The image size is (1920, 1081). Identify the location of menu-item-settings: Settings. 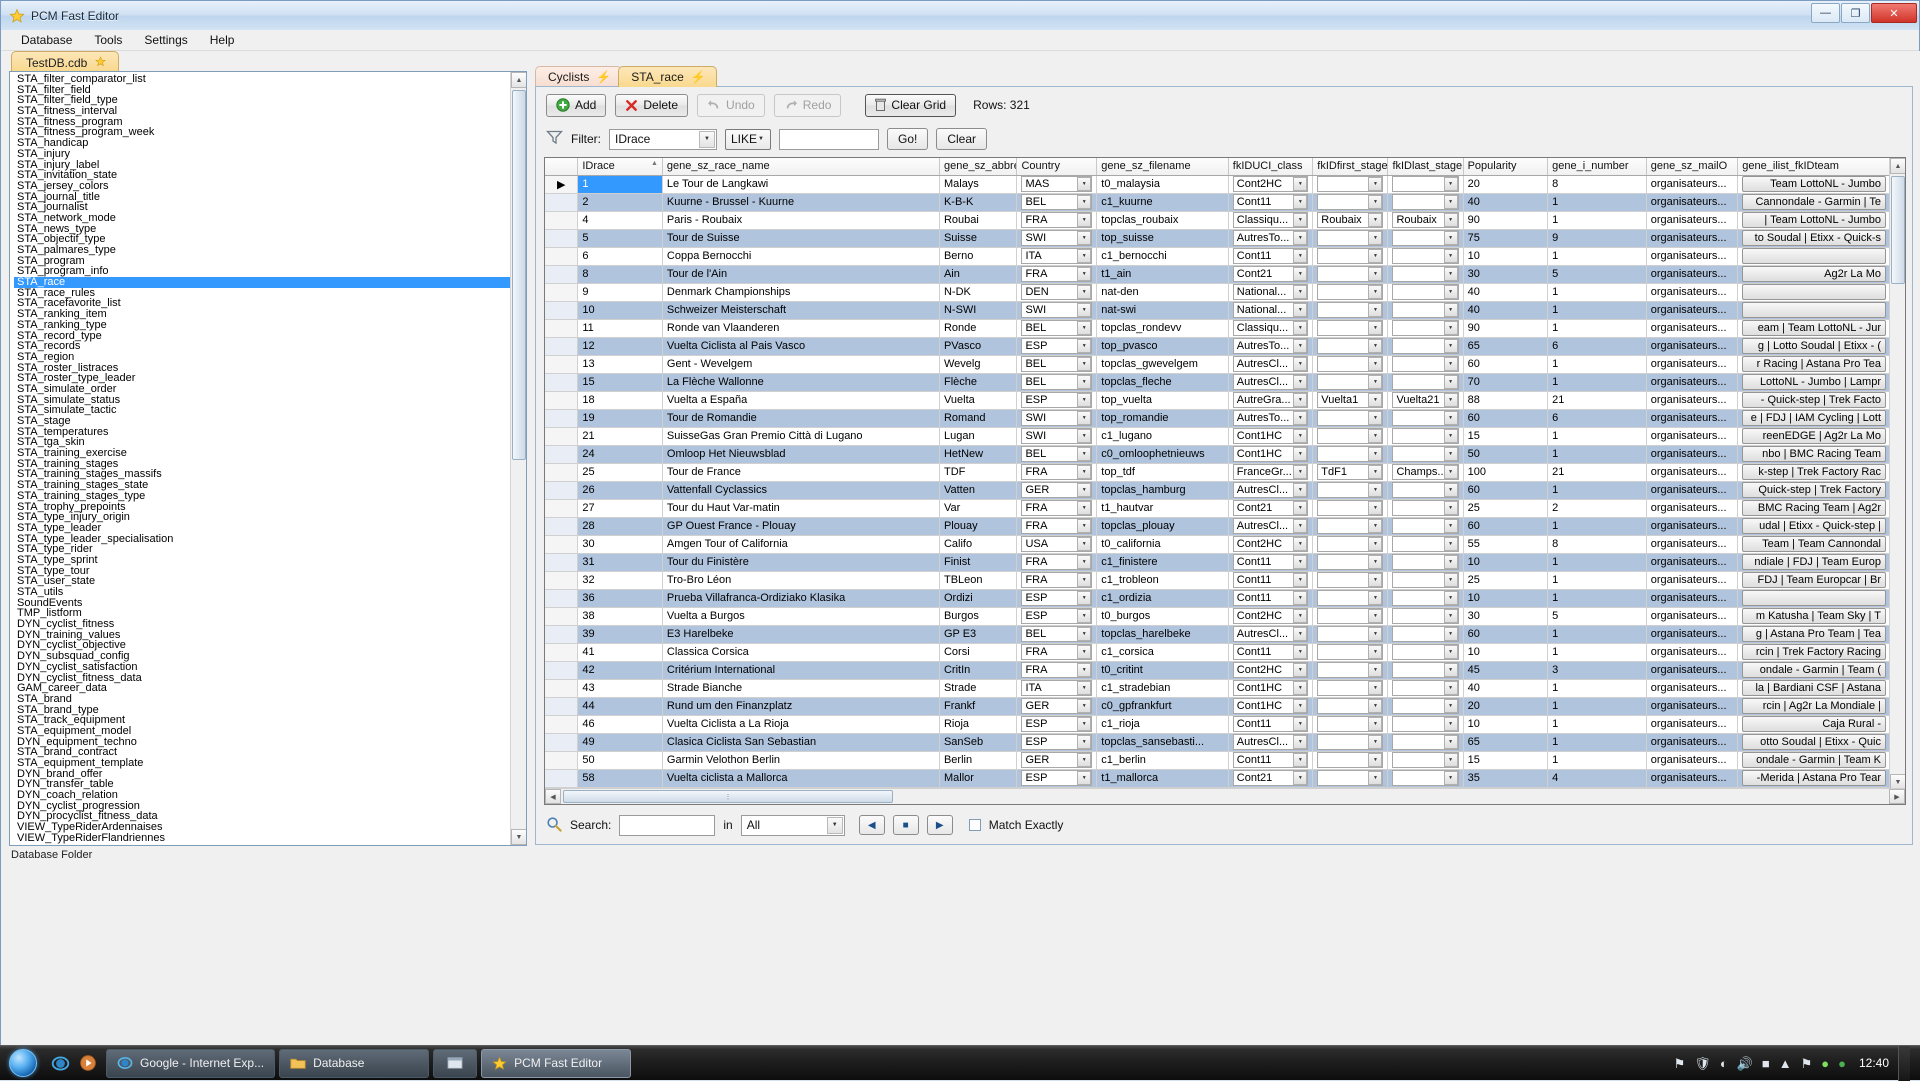
(165, 40).